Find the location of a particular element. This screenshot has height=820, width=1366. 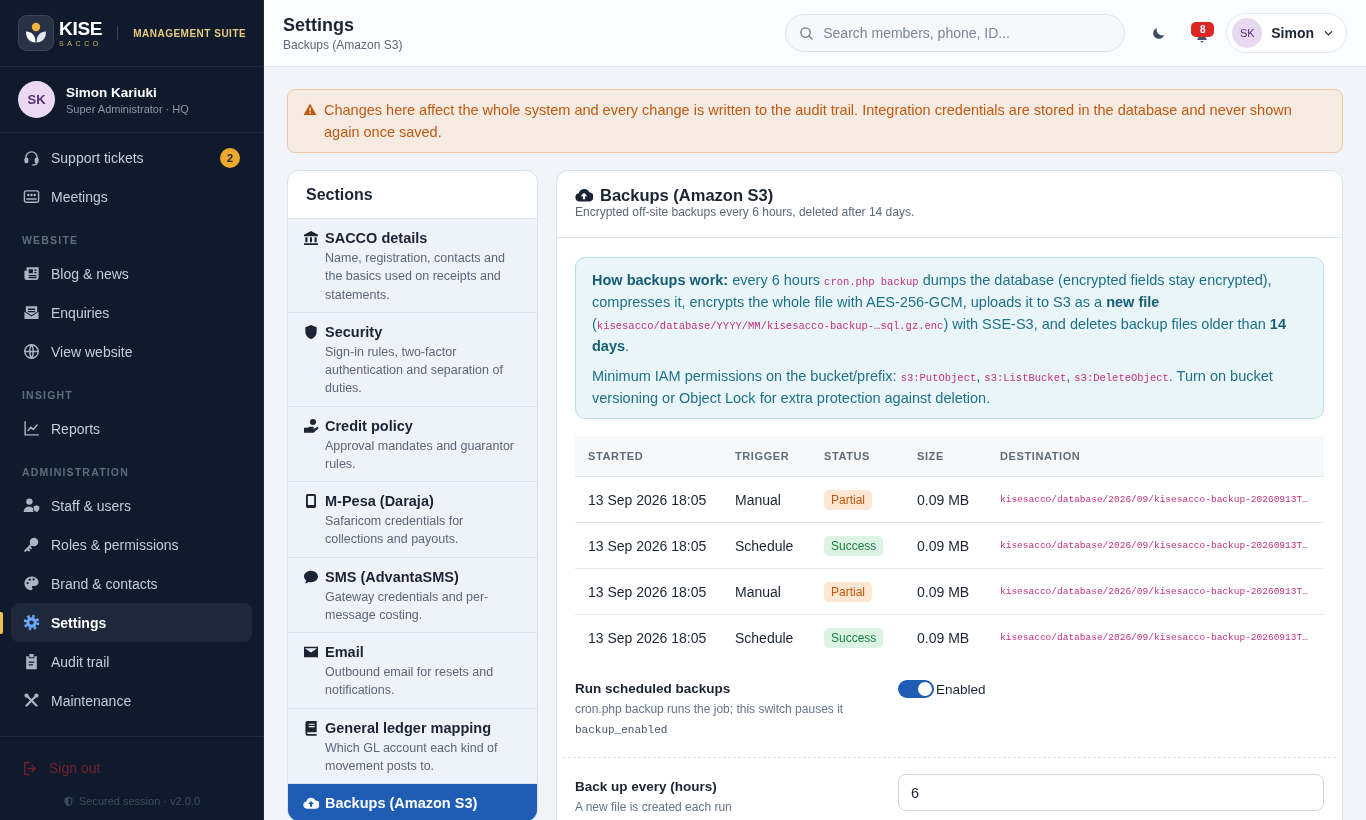

nav-item: Meetings is located at coordinates (131, 196).